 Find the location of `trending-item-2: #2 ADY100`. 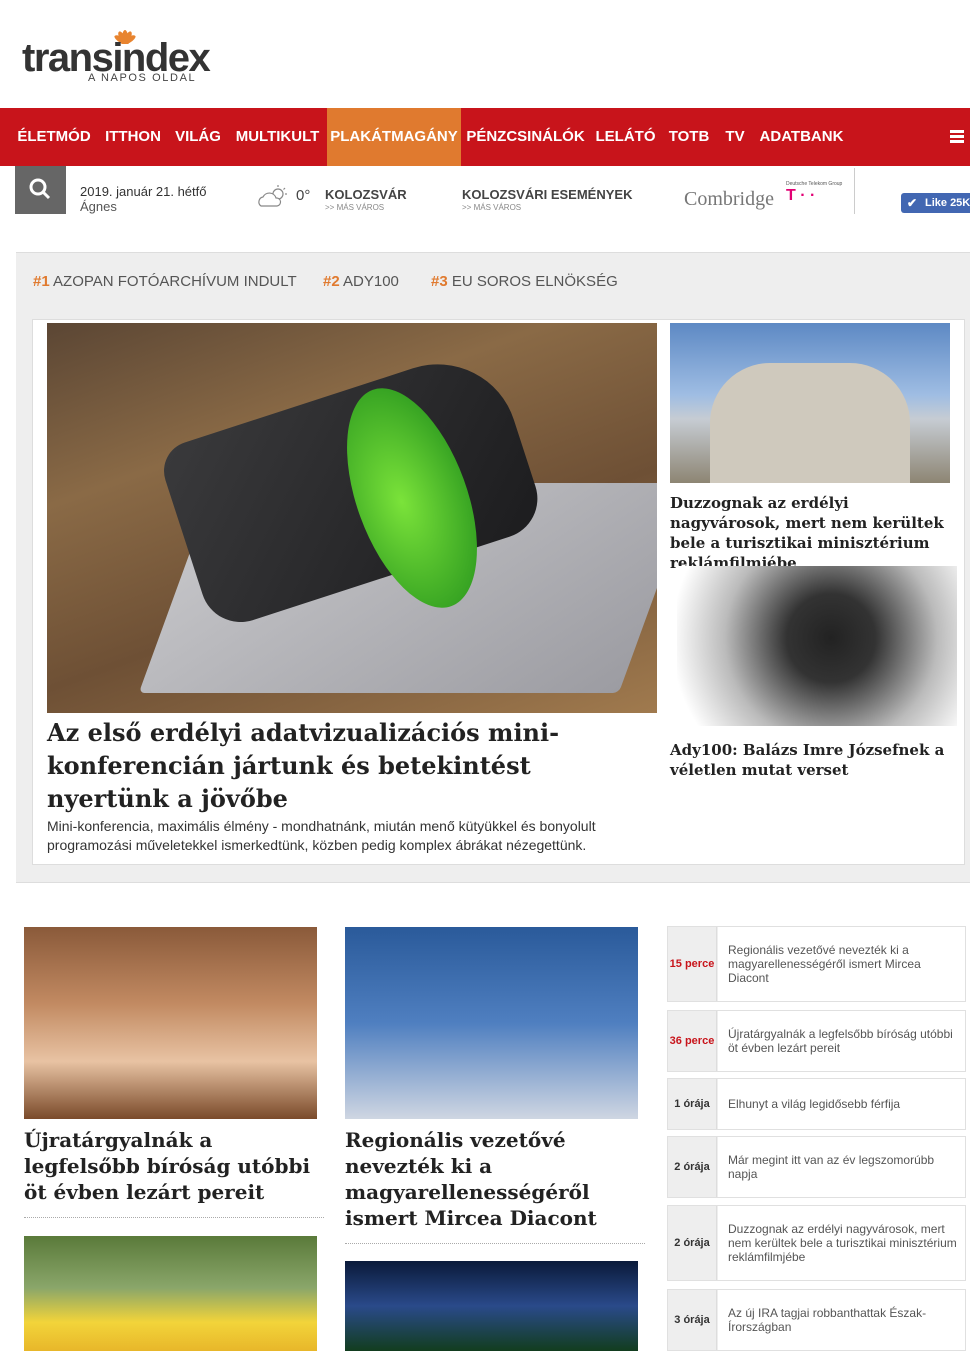

trending-item-2: #2 ADY100 is located at coordinates (361, 281).